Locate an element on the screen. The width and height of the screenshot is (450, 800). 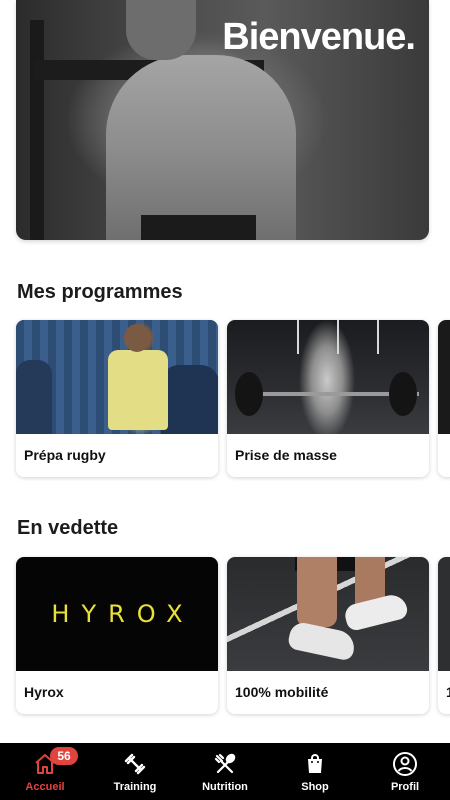
featured-card-label: 100% mobilité is located at coordinates (282, 692).